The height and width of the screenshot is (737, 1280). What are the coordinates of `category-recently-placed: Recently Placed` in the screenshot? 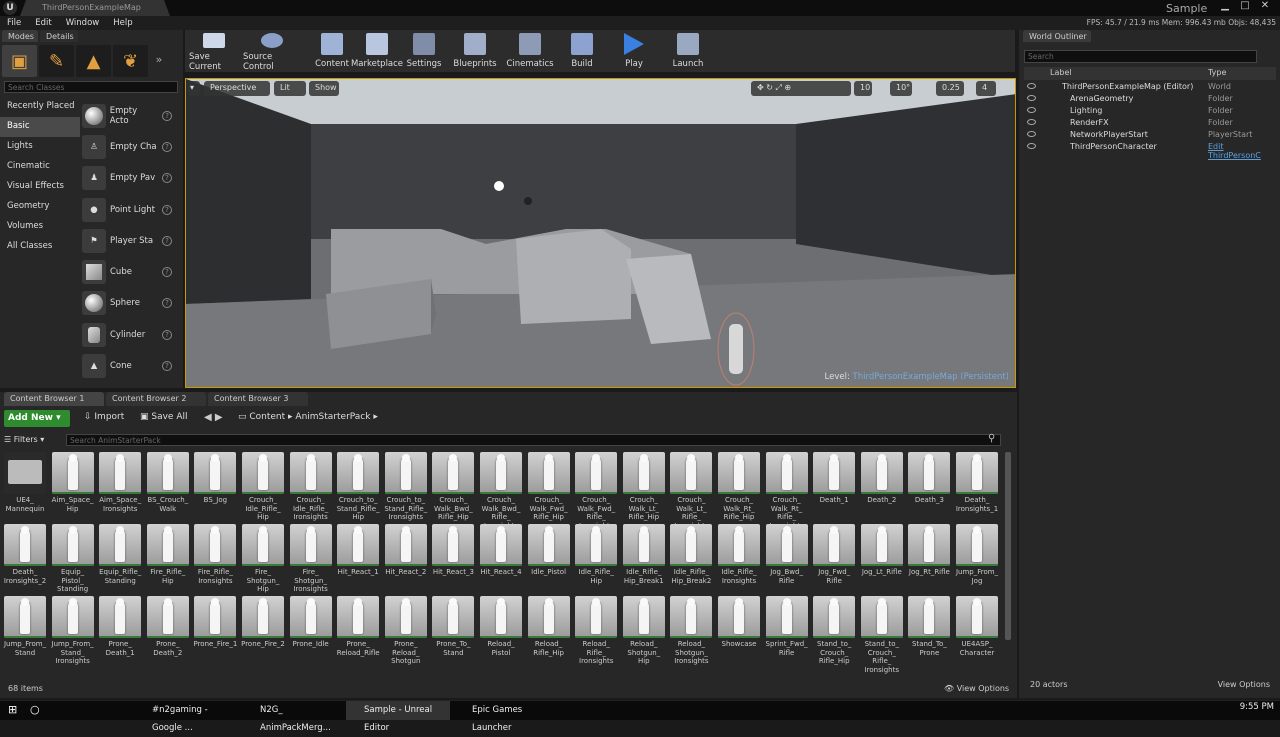 It's located at (40, 107).